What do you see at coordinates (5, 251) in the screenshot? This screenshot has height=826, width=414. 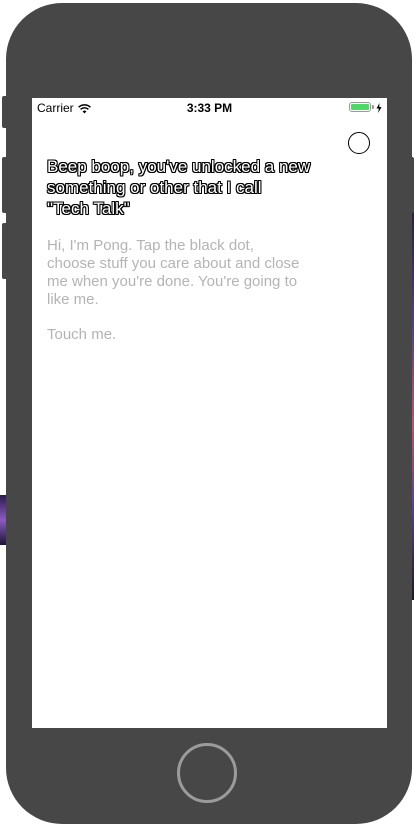 I see `volume-down-button` at bounding box center [5, 251].